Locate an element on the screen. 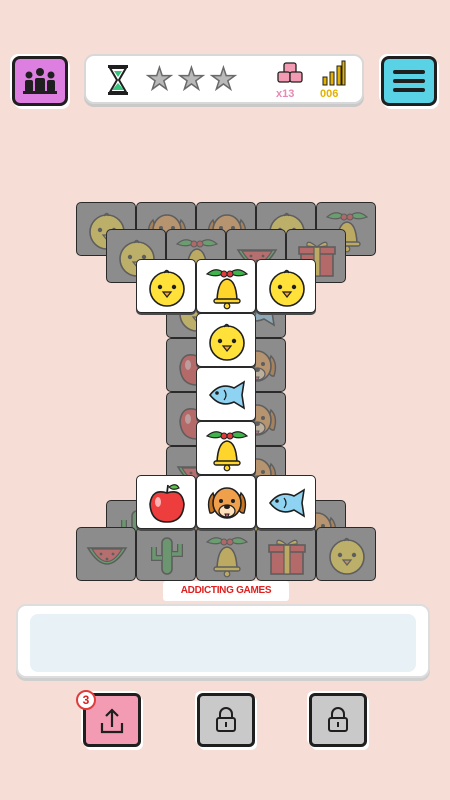  tray-slots is located at coordinates (223, 643).